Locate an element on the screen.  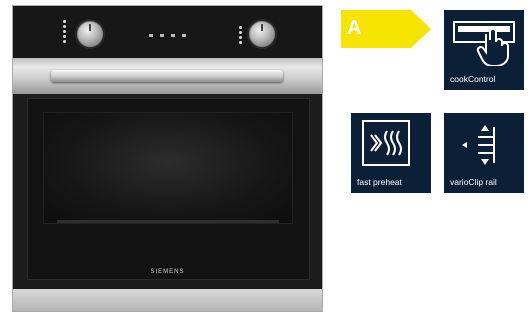
oven-display is located at coordinates (173, 19).